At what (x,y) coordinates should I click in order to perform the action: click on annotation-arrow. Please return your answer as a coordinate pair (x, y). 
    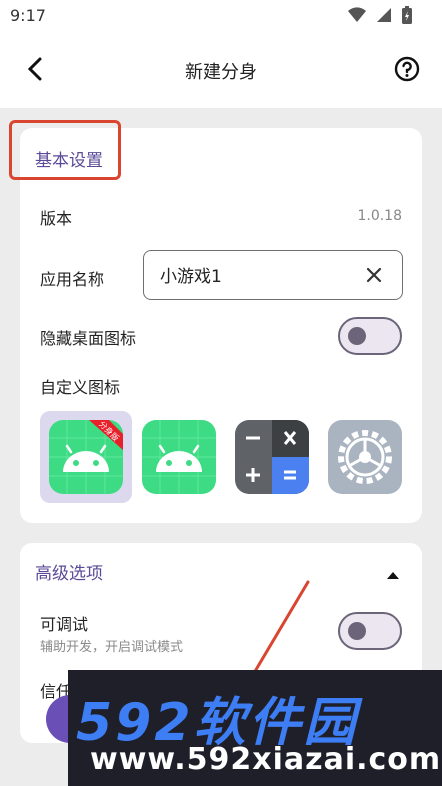
    Looking at the image, I should click on (273, 641).